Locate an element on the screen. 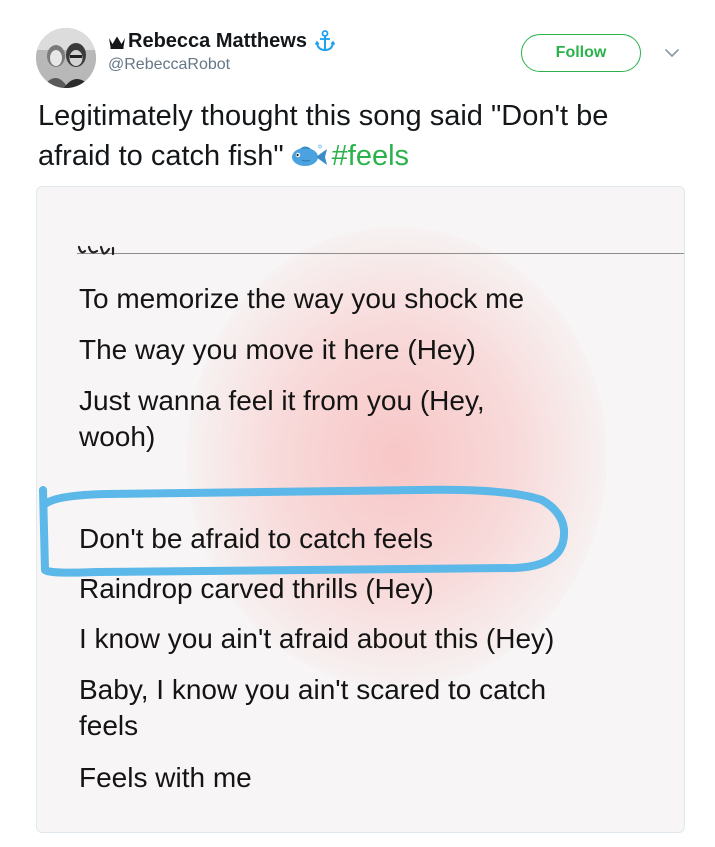  avatar is located at coordinates (66, 58).